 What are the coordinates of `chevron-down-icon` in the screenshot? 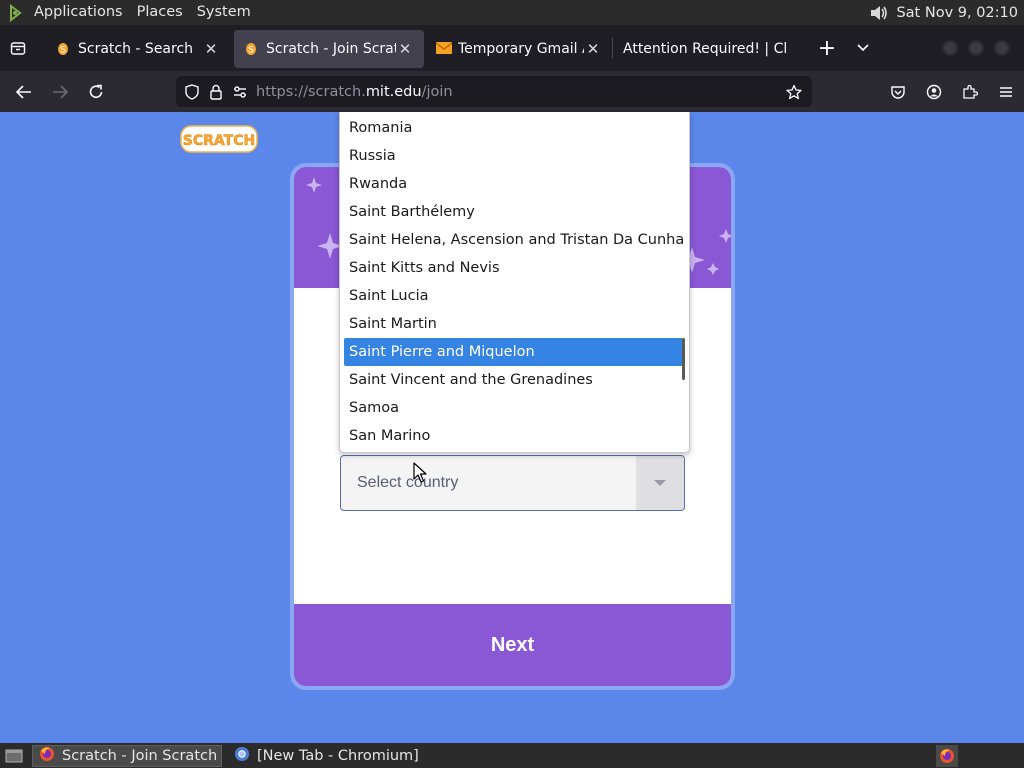 It's located at (863, 48).